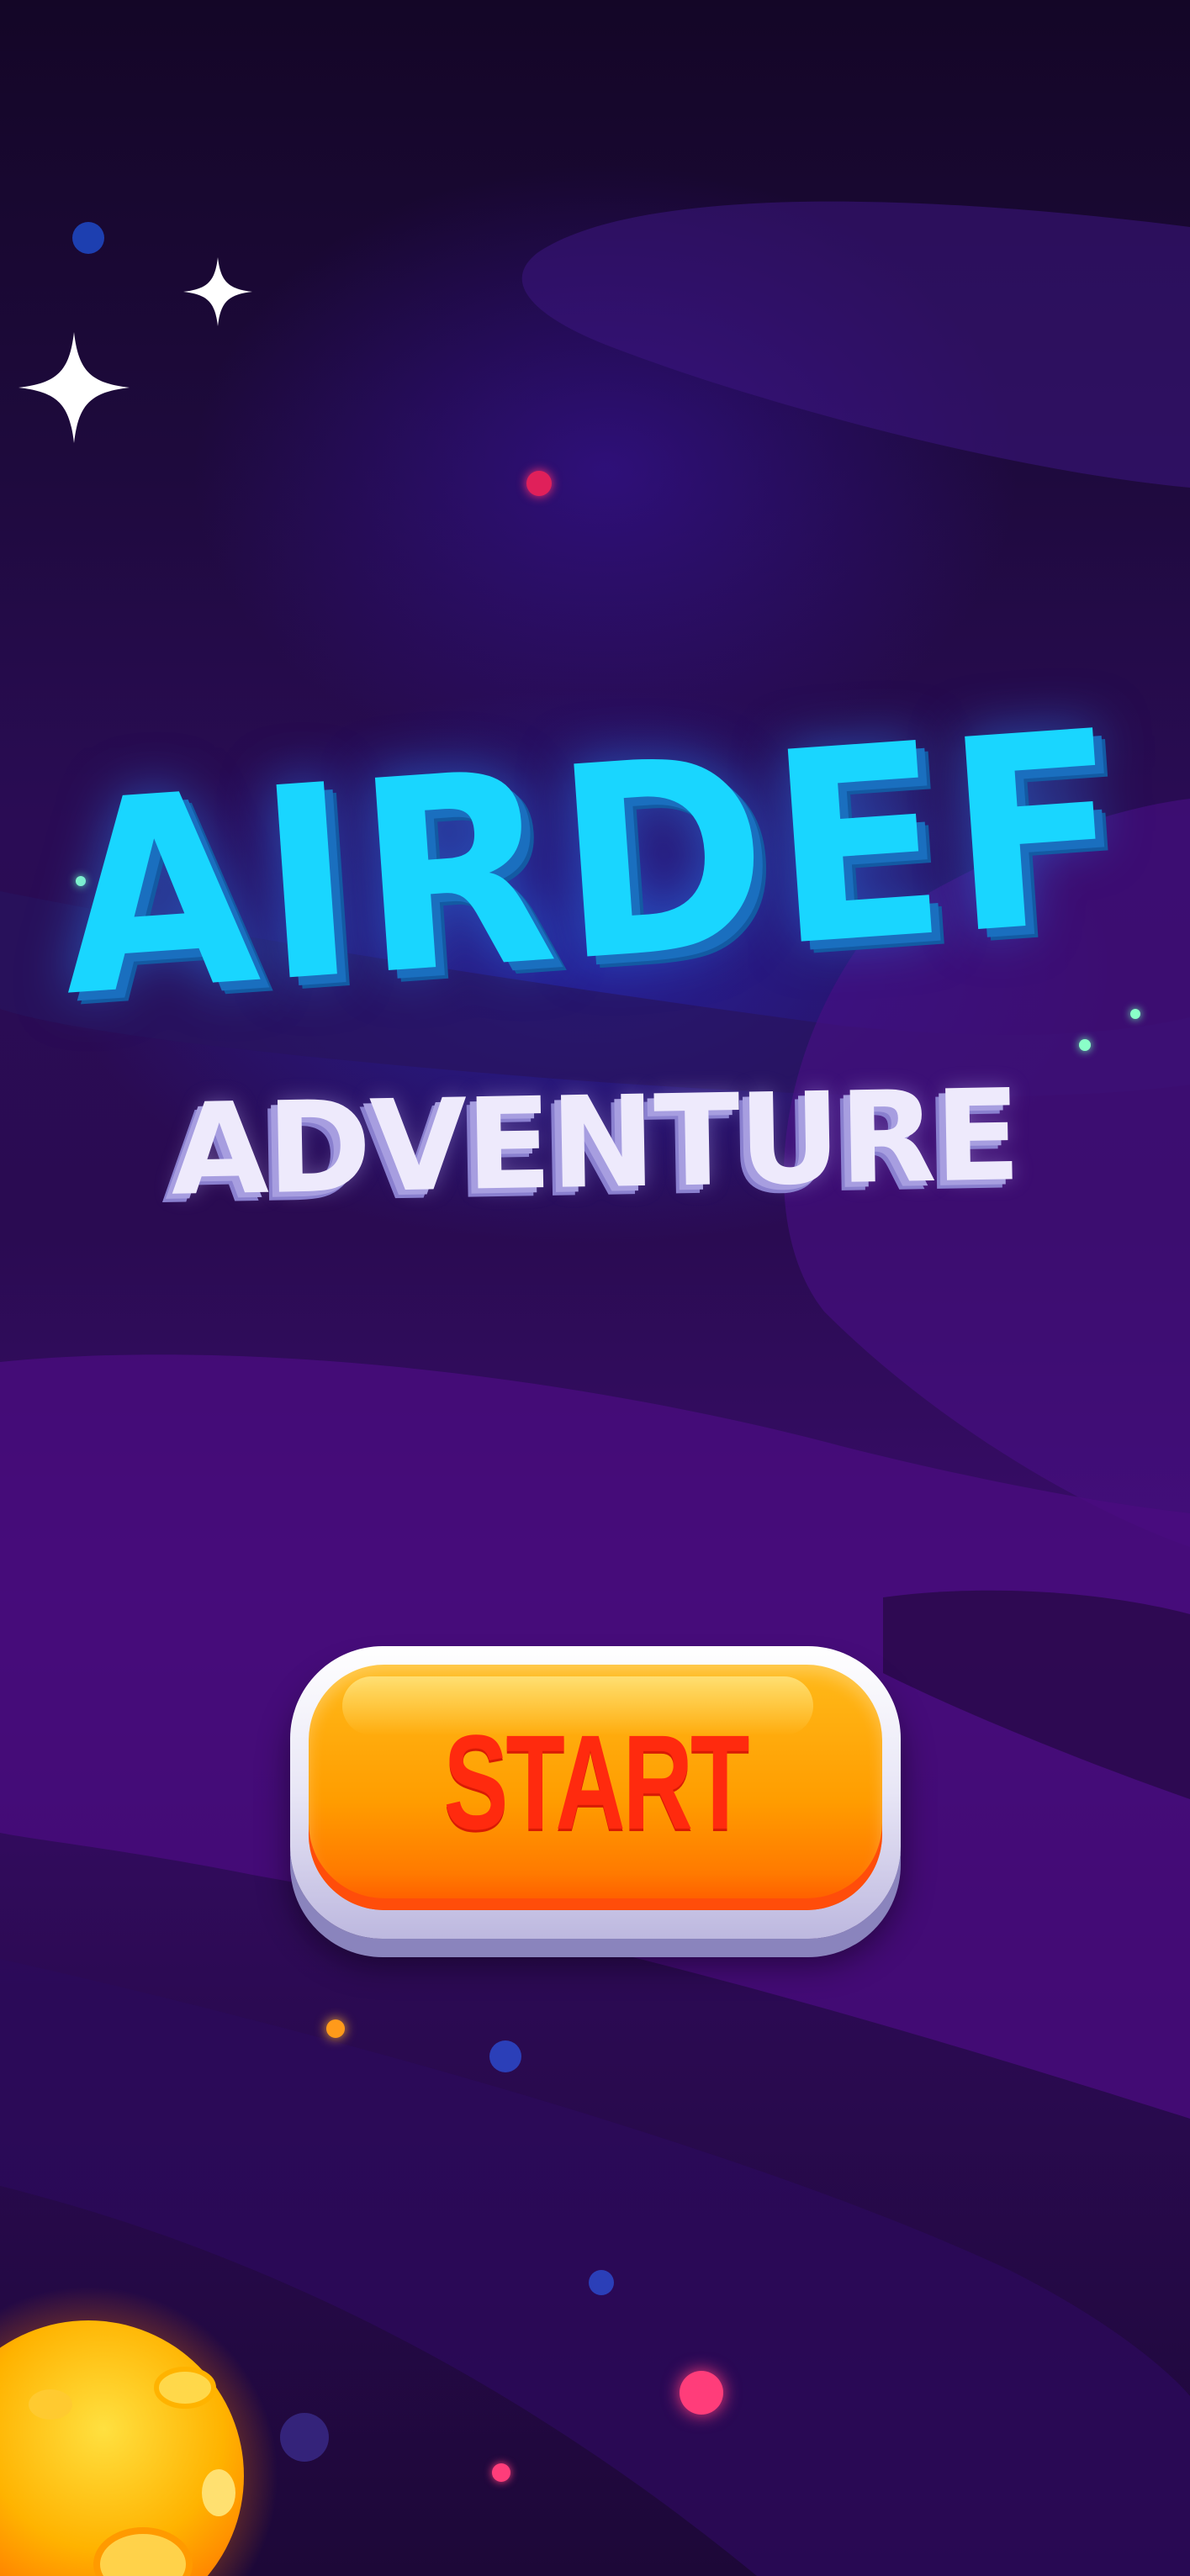 The width and height of the screenshot is (1190, 2576). What do you see at coordinates (335, 2028) in the screenshot?
I see `orange-particle` at bounding box center [335, 2028].